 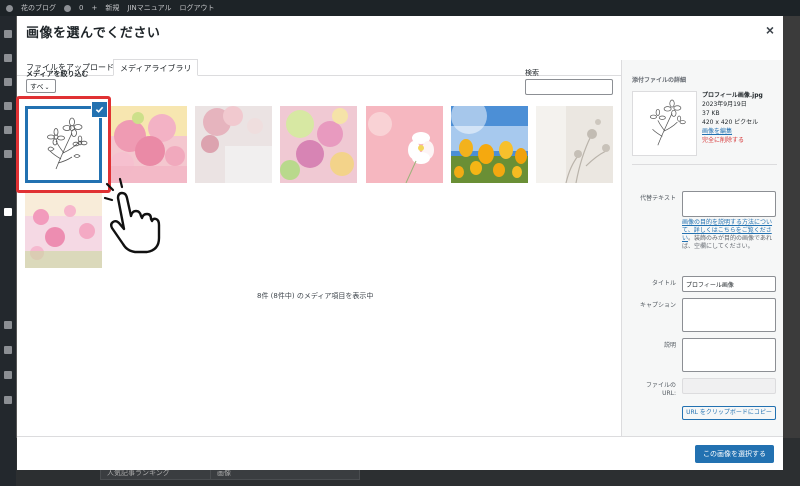 I want to click on copy-url-button: URL をクリップボードにコピー, so click(x=729, y=413).